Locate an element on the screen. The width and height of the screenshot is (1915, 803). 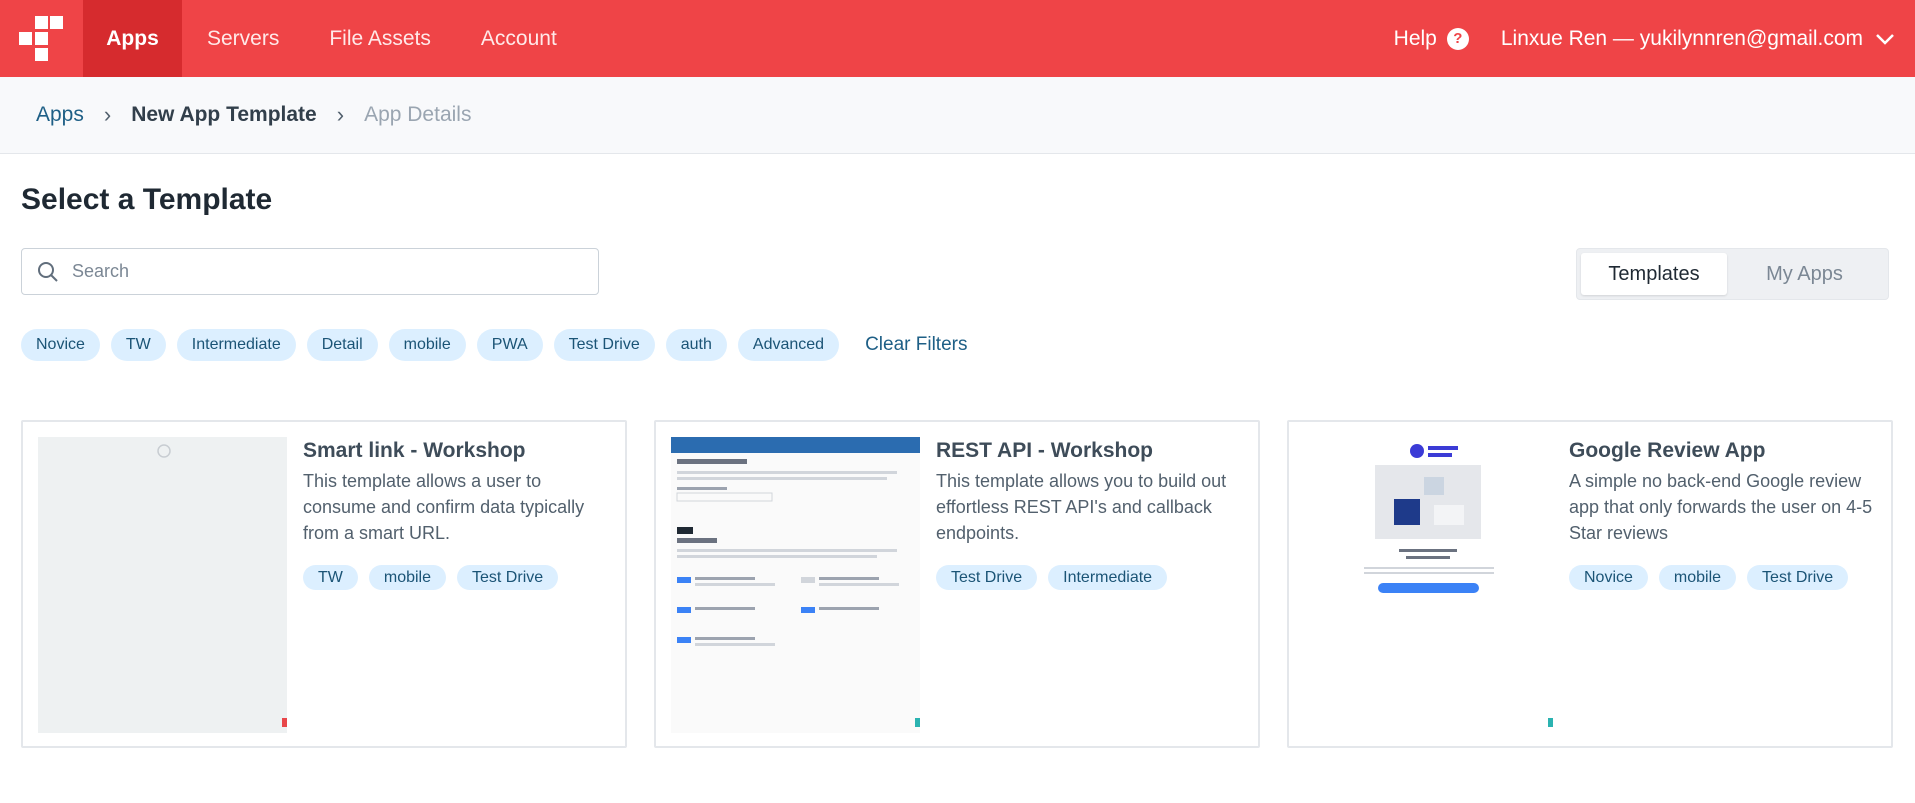
help-label: Help is located at coordinates (1415, 38).